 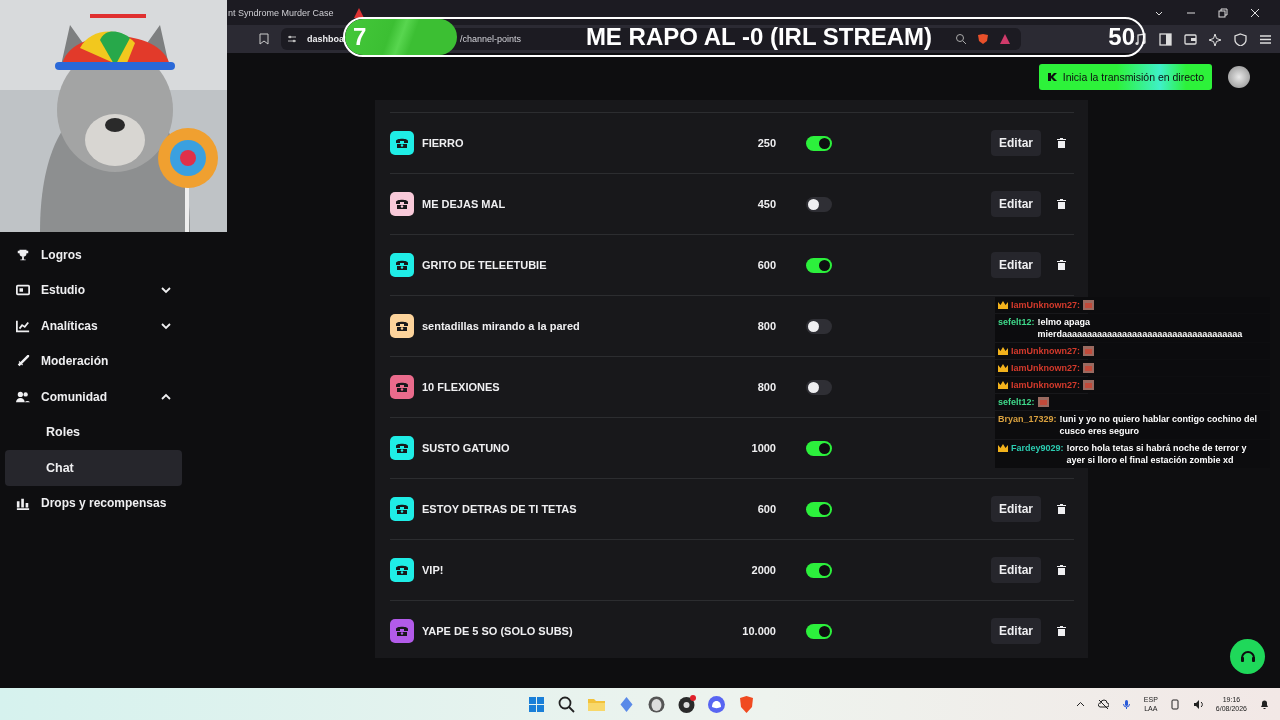 What do you see at coordinates (23, 361) in the screenshot?
I see `sword-icon` at bounding box center [23, 361].